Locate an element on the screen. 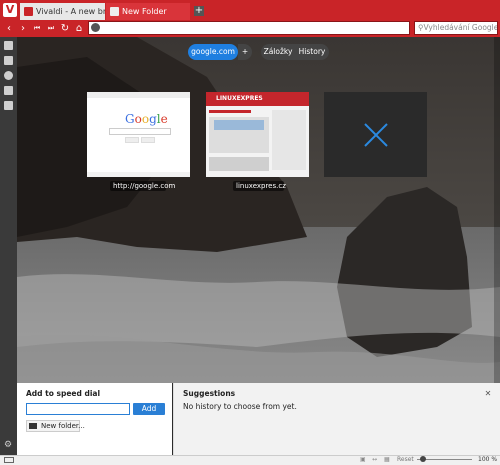 The height and width of the screenshot is (465, 500). tab-label: Vivaldi - A new browser fo is located at coordinates (70, 11).